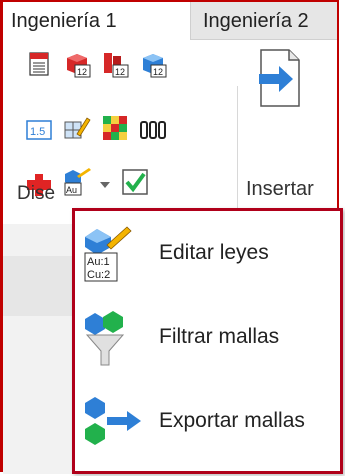  What do you see at coordinates (113, 421) in the screenshot?
I see `export-meshes-icon` at bounding box center [113, 421].